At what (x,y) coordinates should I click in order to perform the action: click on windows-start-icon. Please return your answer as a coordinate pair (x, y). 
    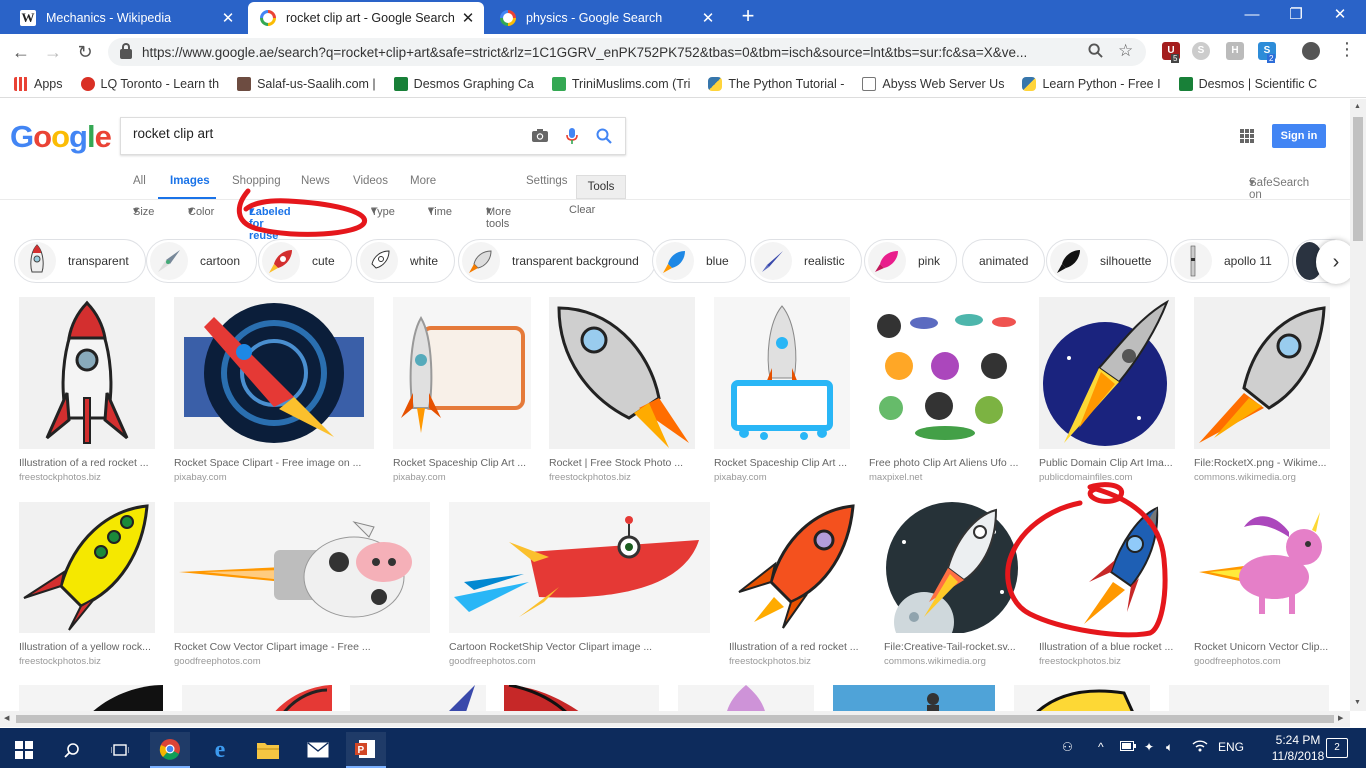
    Looking at the image, I should click on (24, 750).